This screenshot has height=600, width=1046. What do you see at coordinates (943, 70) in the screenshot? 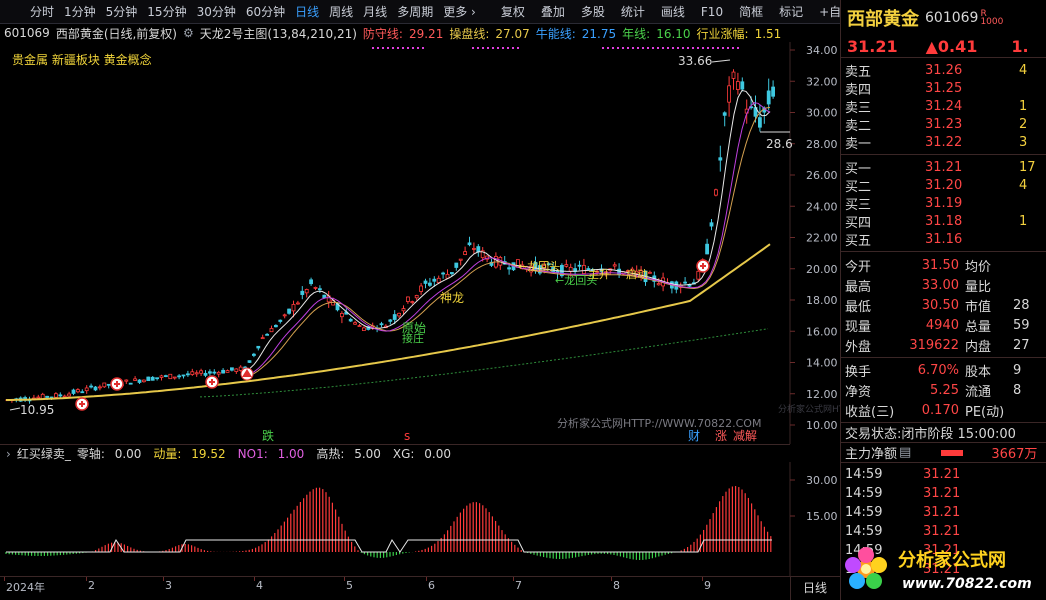
I see `order-row: 卖五 31.26 4` at bounding box center [943, 70].